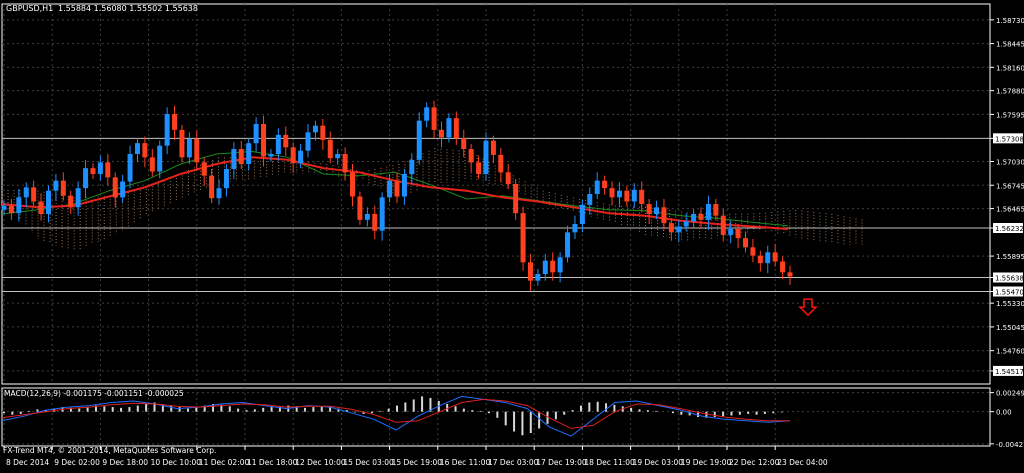  What do you see at coordinates (176, 462) in the screenshot?
I see `x-tick-label: 10 Dec 10:00` at bounding box center [176, 462].